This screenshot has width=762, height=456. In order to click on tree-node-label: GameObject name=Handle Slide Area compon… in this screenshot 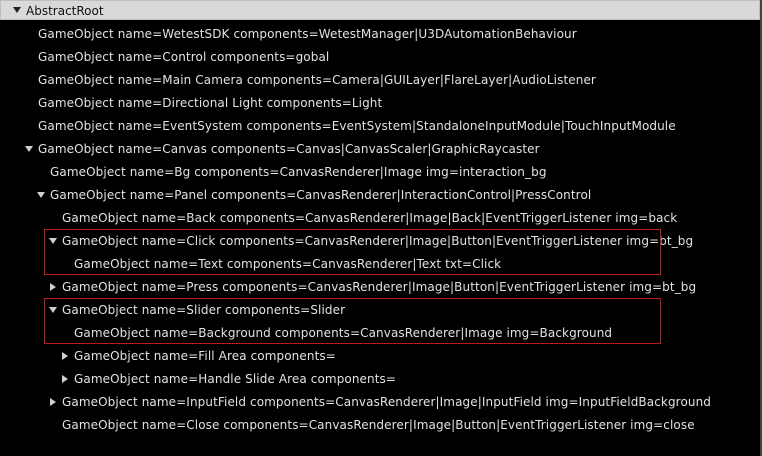, I will do `click(235, 379)`.